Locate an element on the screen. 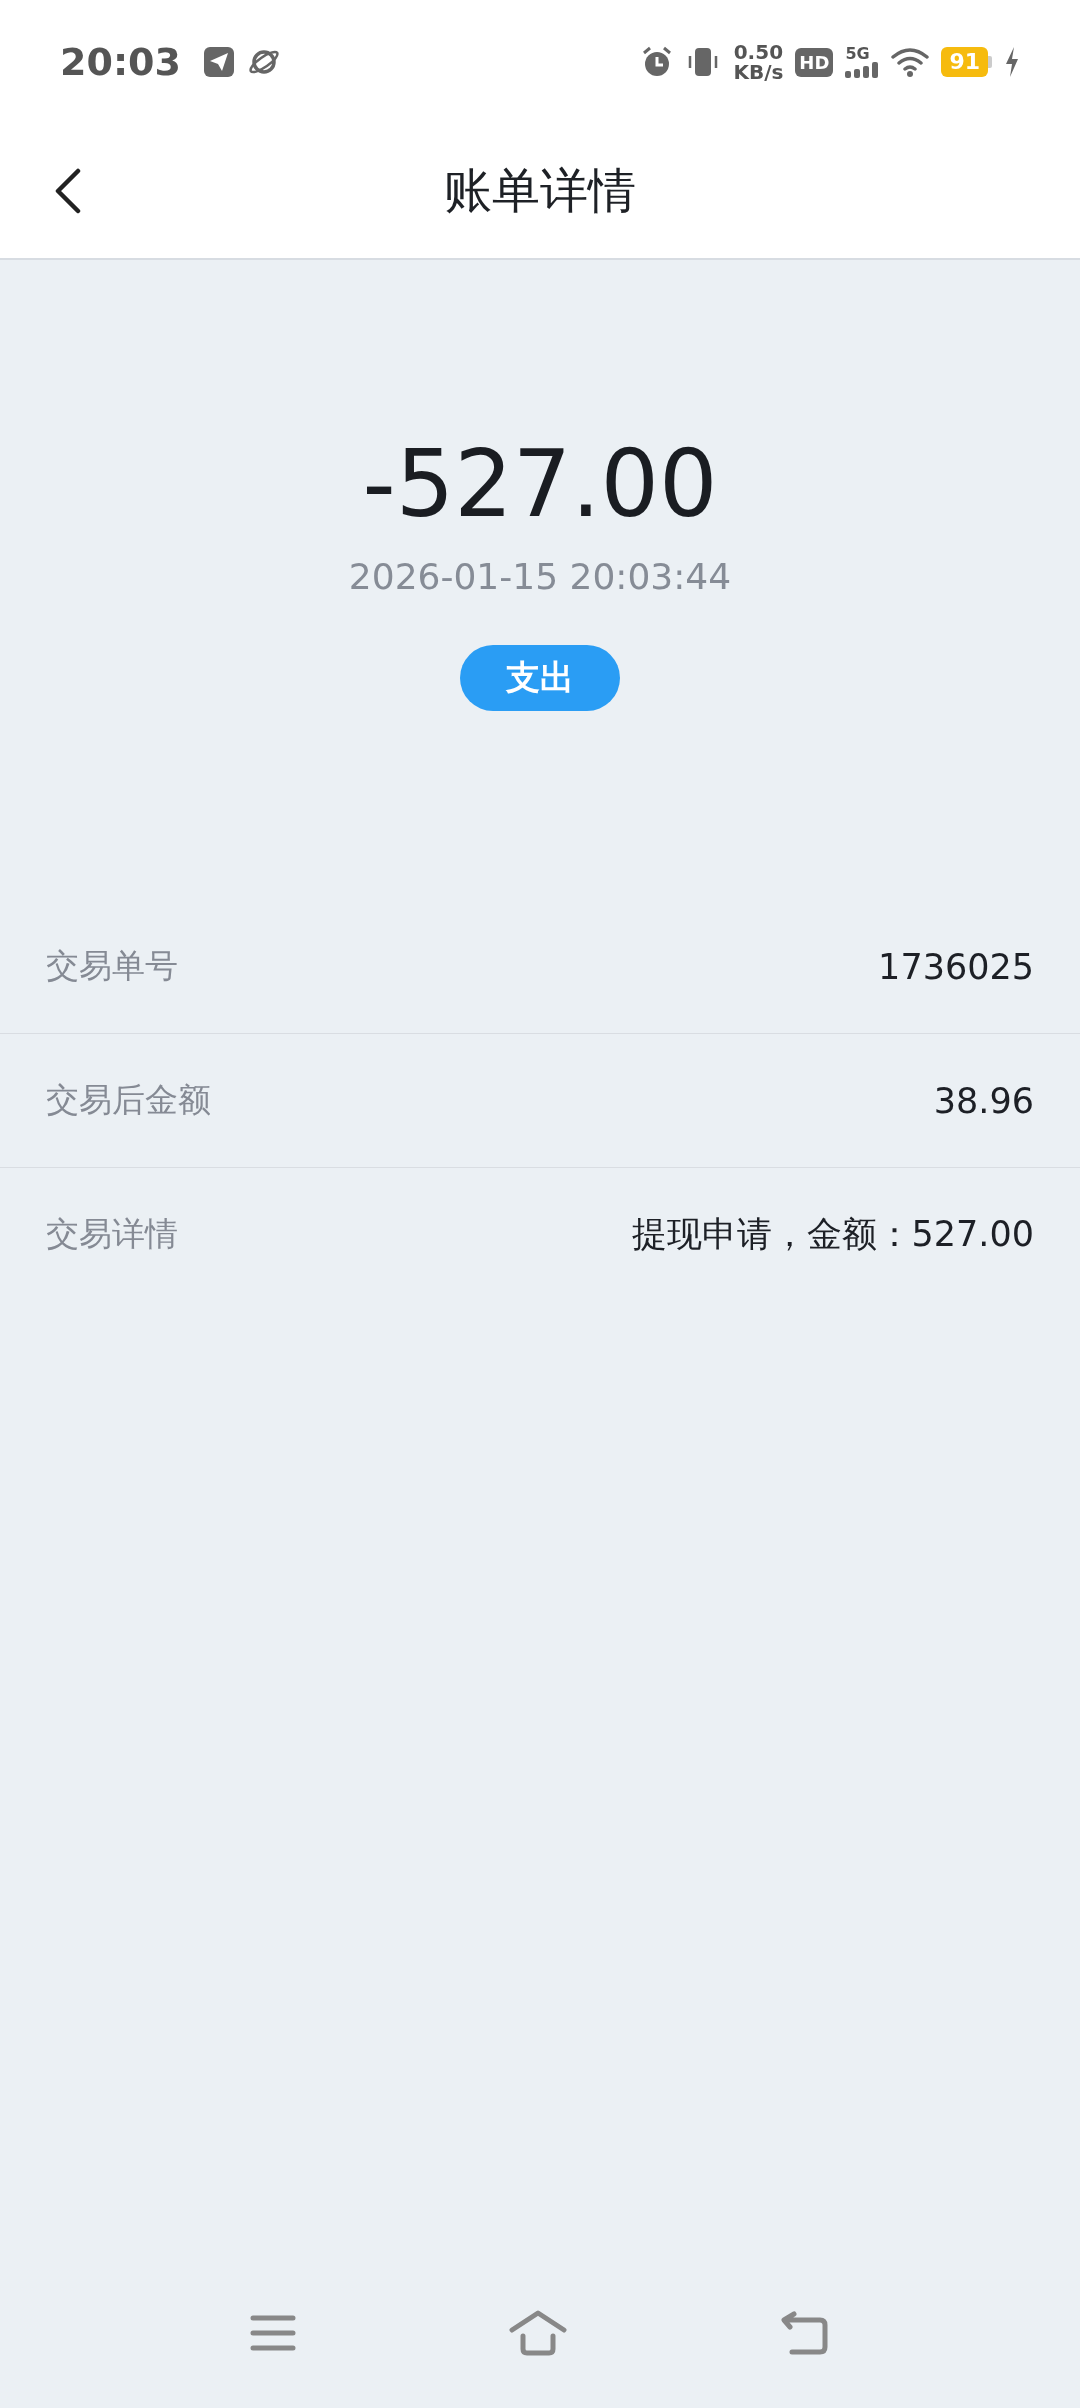 Image resolution: width=1080 pixels, height=2408 pixels. speed-unit: KB/s is located at coordinates (758, 72).